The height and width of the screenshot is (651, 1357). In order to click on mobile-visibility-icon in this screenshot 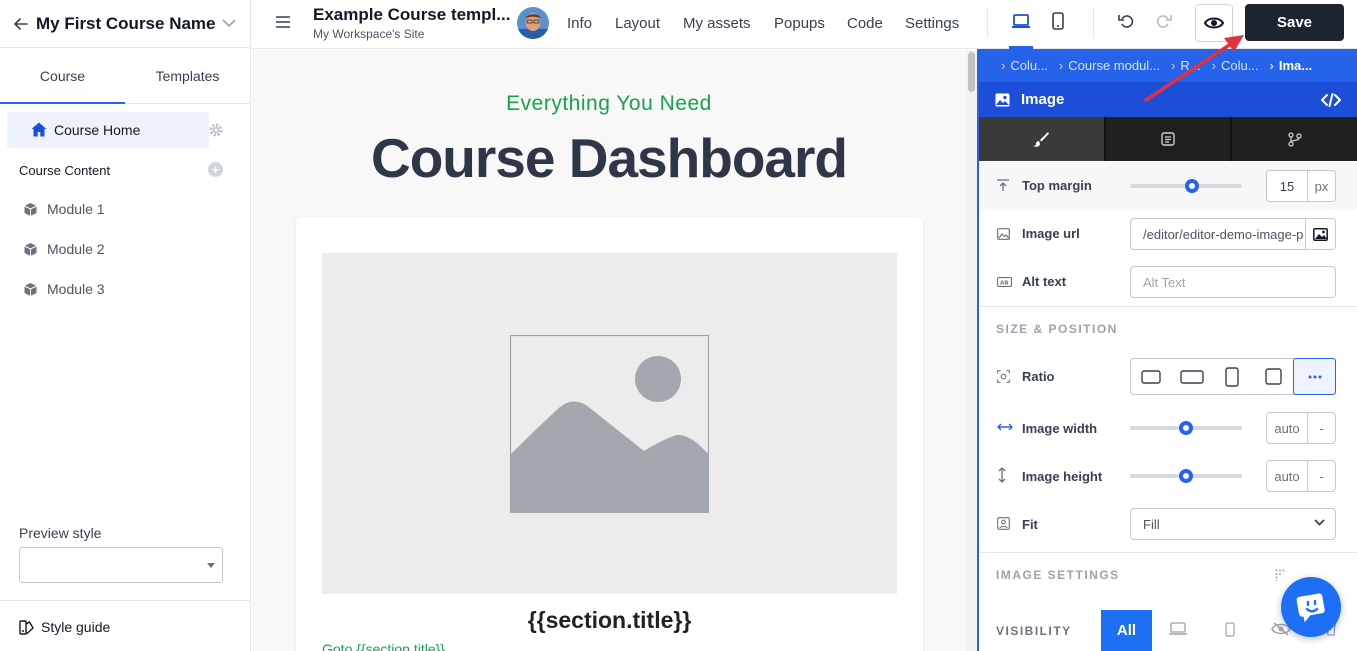, I will do `click(1230, 629)`.